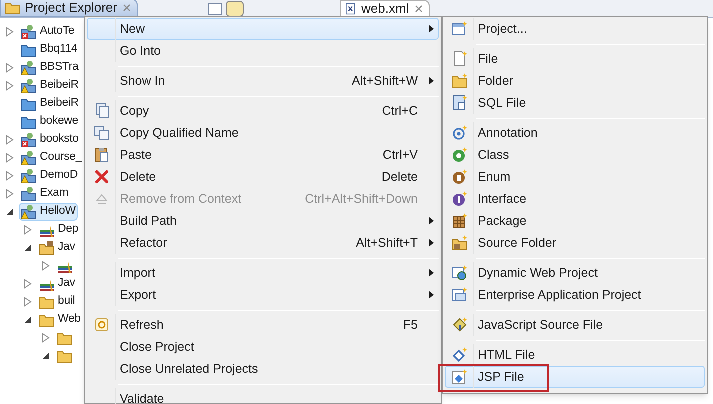 Image resolution: width=713 pixels, height=404 pixels. Describe the element at coordinates (263, 155) in the screenshot. I see `menu-item: Paste Ctrl+V` at that location.